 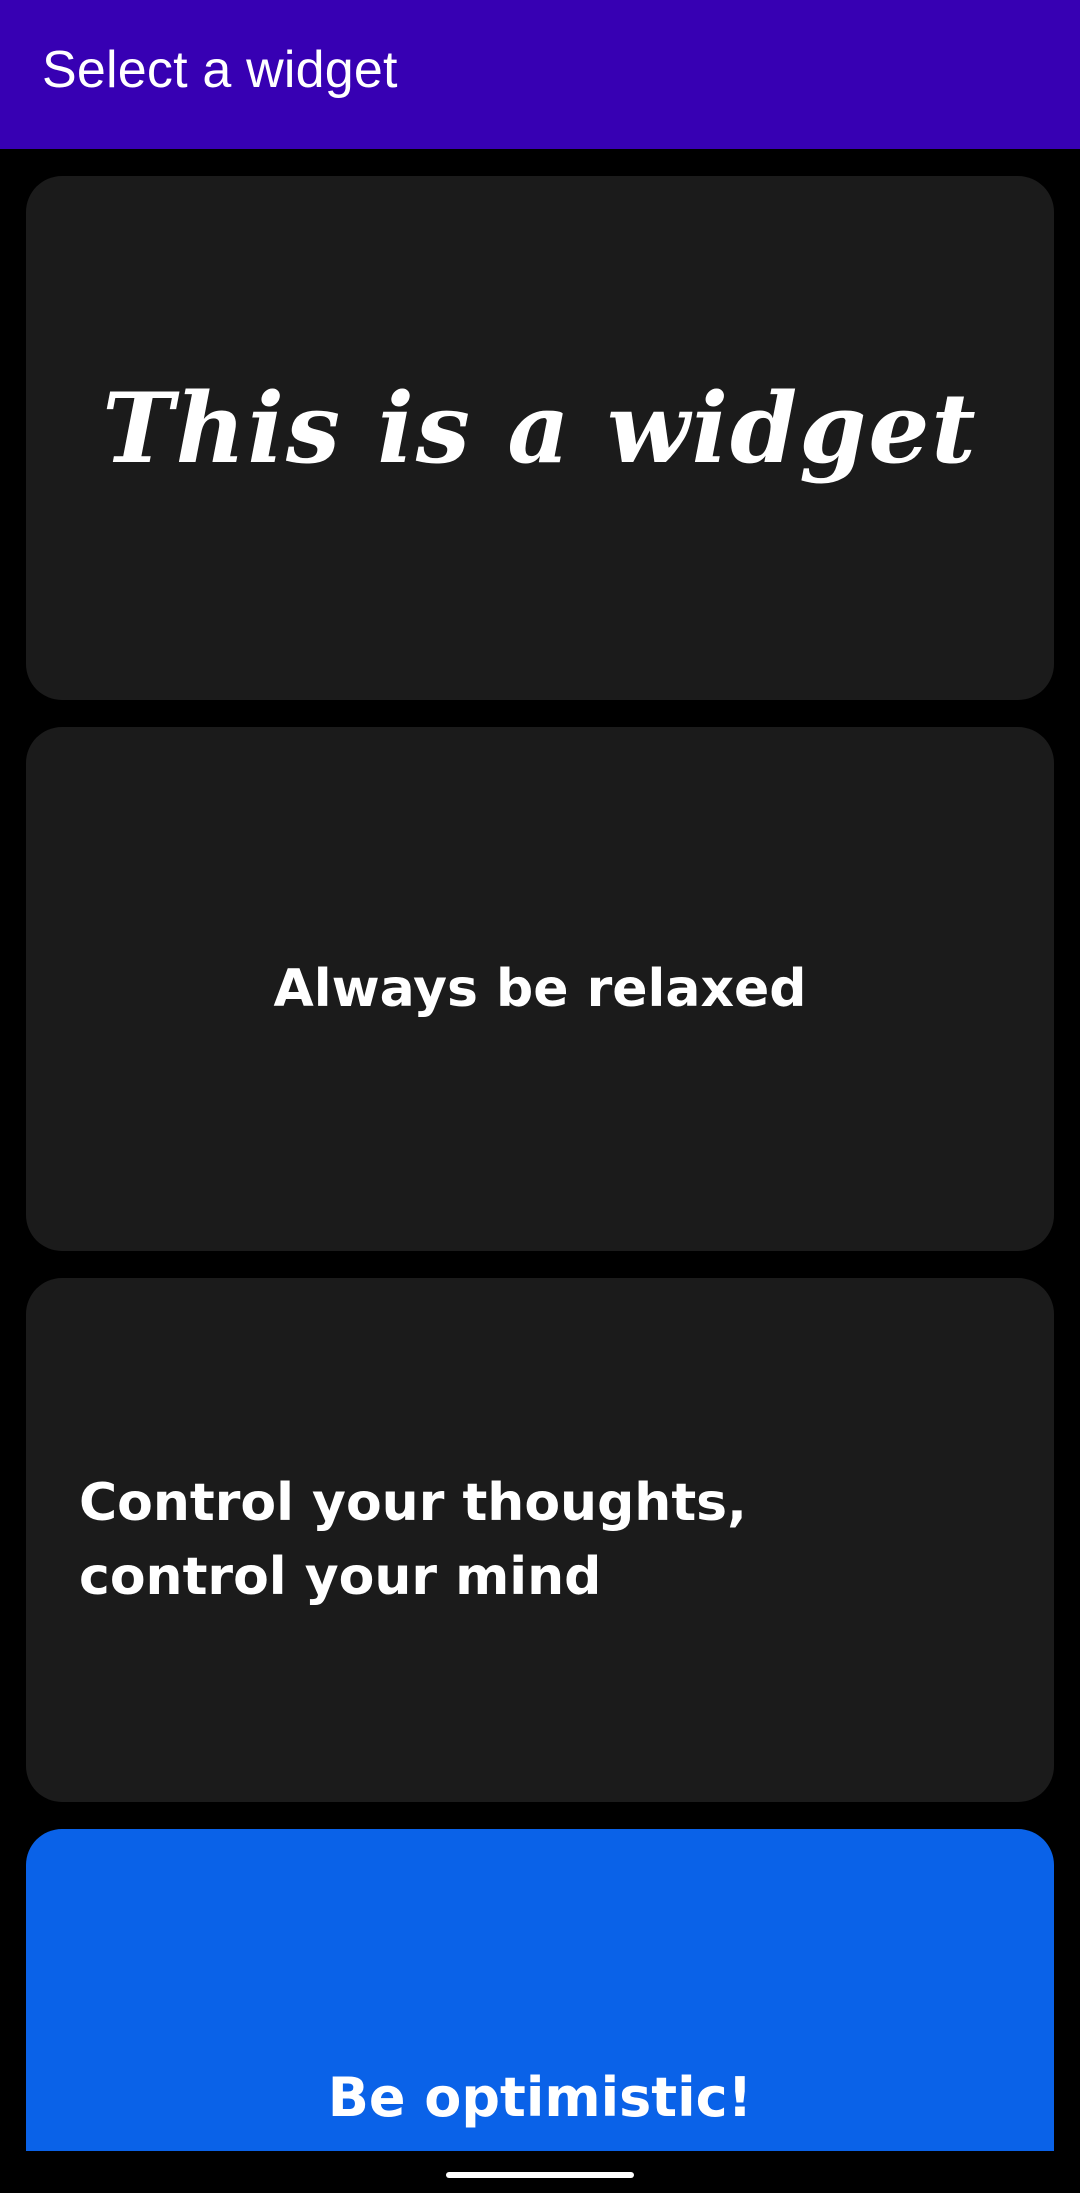 What do you see at coordinates (540, 428) in the screenshot?
I see `widget-text: This is a widget` at bounding box center [540, 428].